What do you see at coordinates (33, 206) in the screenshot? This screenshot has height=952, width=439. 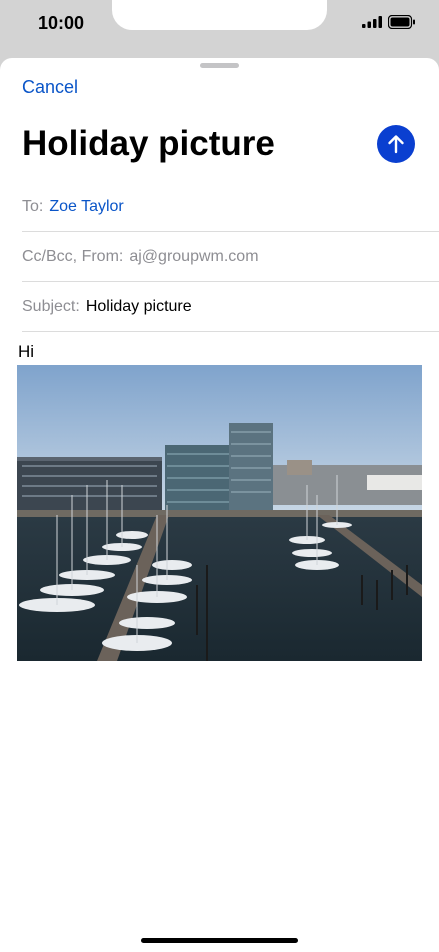 I see `to-label: To:` at bounding box center [33, 206].